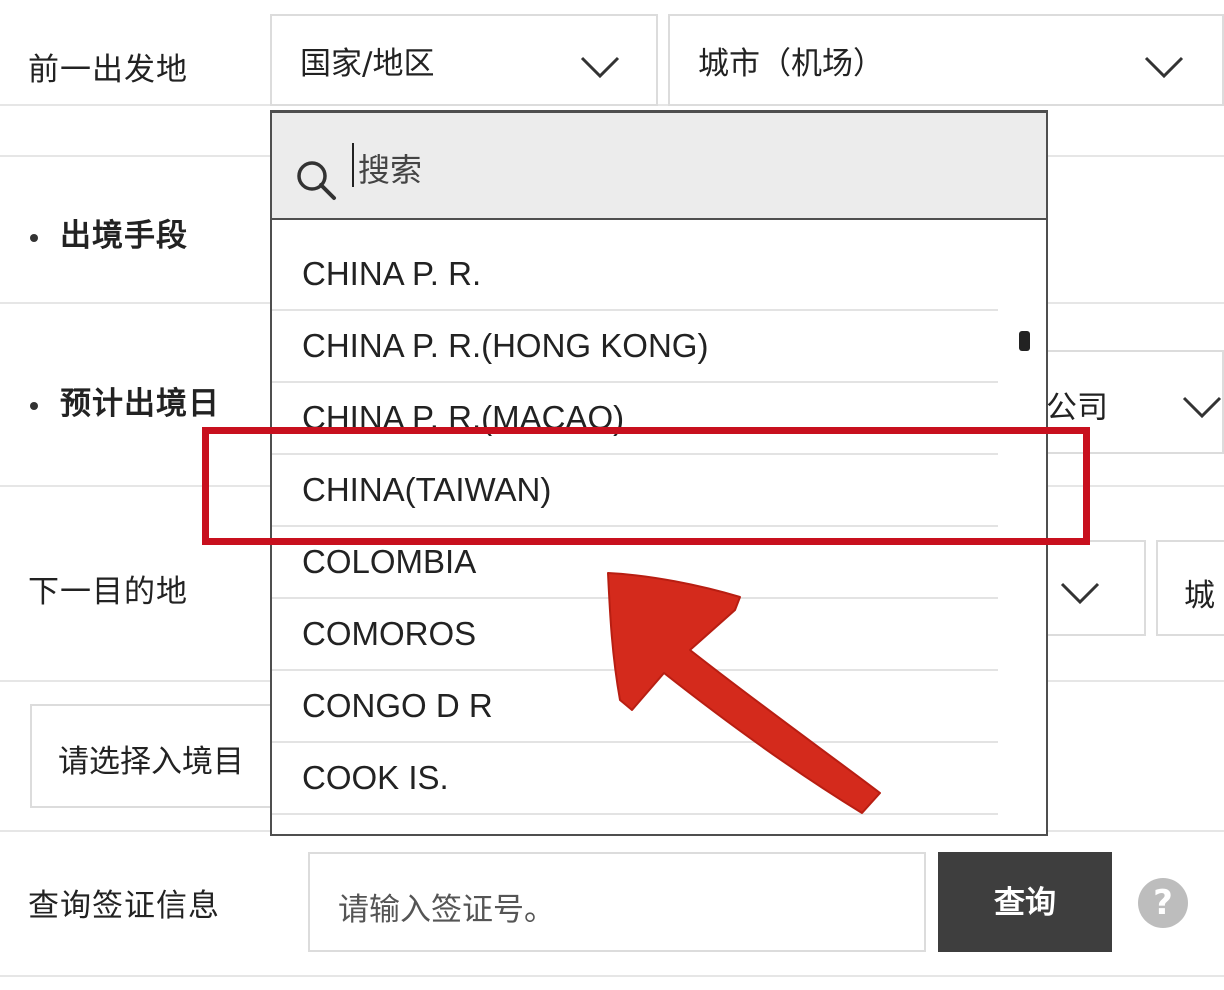 The height and width of the screenshot is (990, 1224). What do you see at coordinates (1135, 402) in the screenshot?
I see `company-select: 公司` at bounding box center [1135, 402].